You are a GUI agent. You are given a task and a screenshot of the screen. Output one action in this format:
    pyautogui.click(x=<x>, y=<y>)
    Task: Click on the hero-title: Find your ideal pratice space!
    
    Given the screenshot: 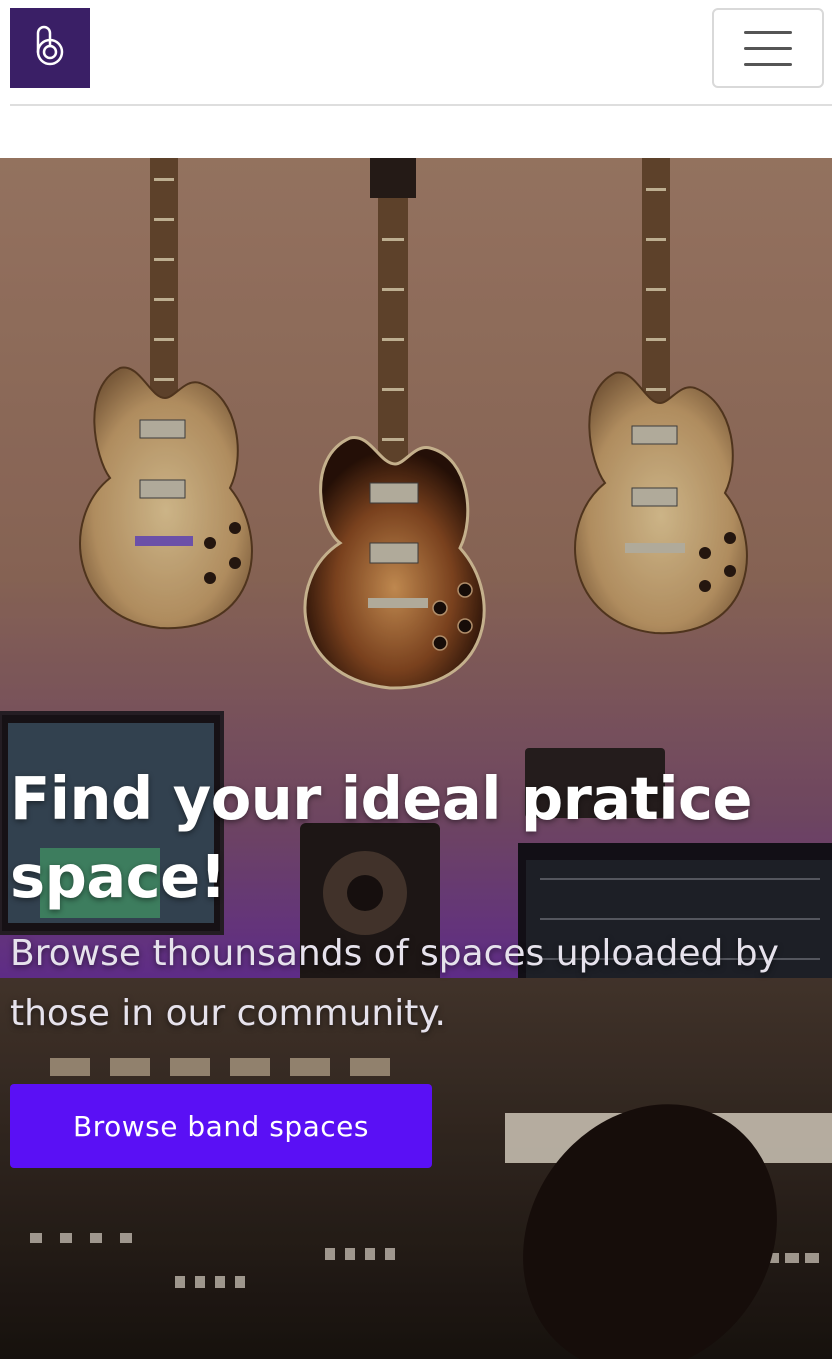 What is the action you would take?
    pyautogui.click(x=381, y=837)
    